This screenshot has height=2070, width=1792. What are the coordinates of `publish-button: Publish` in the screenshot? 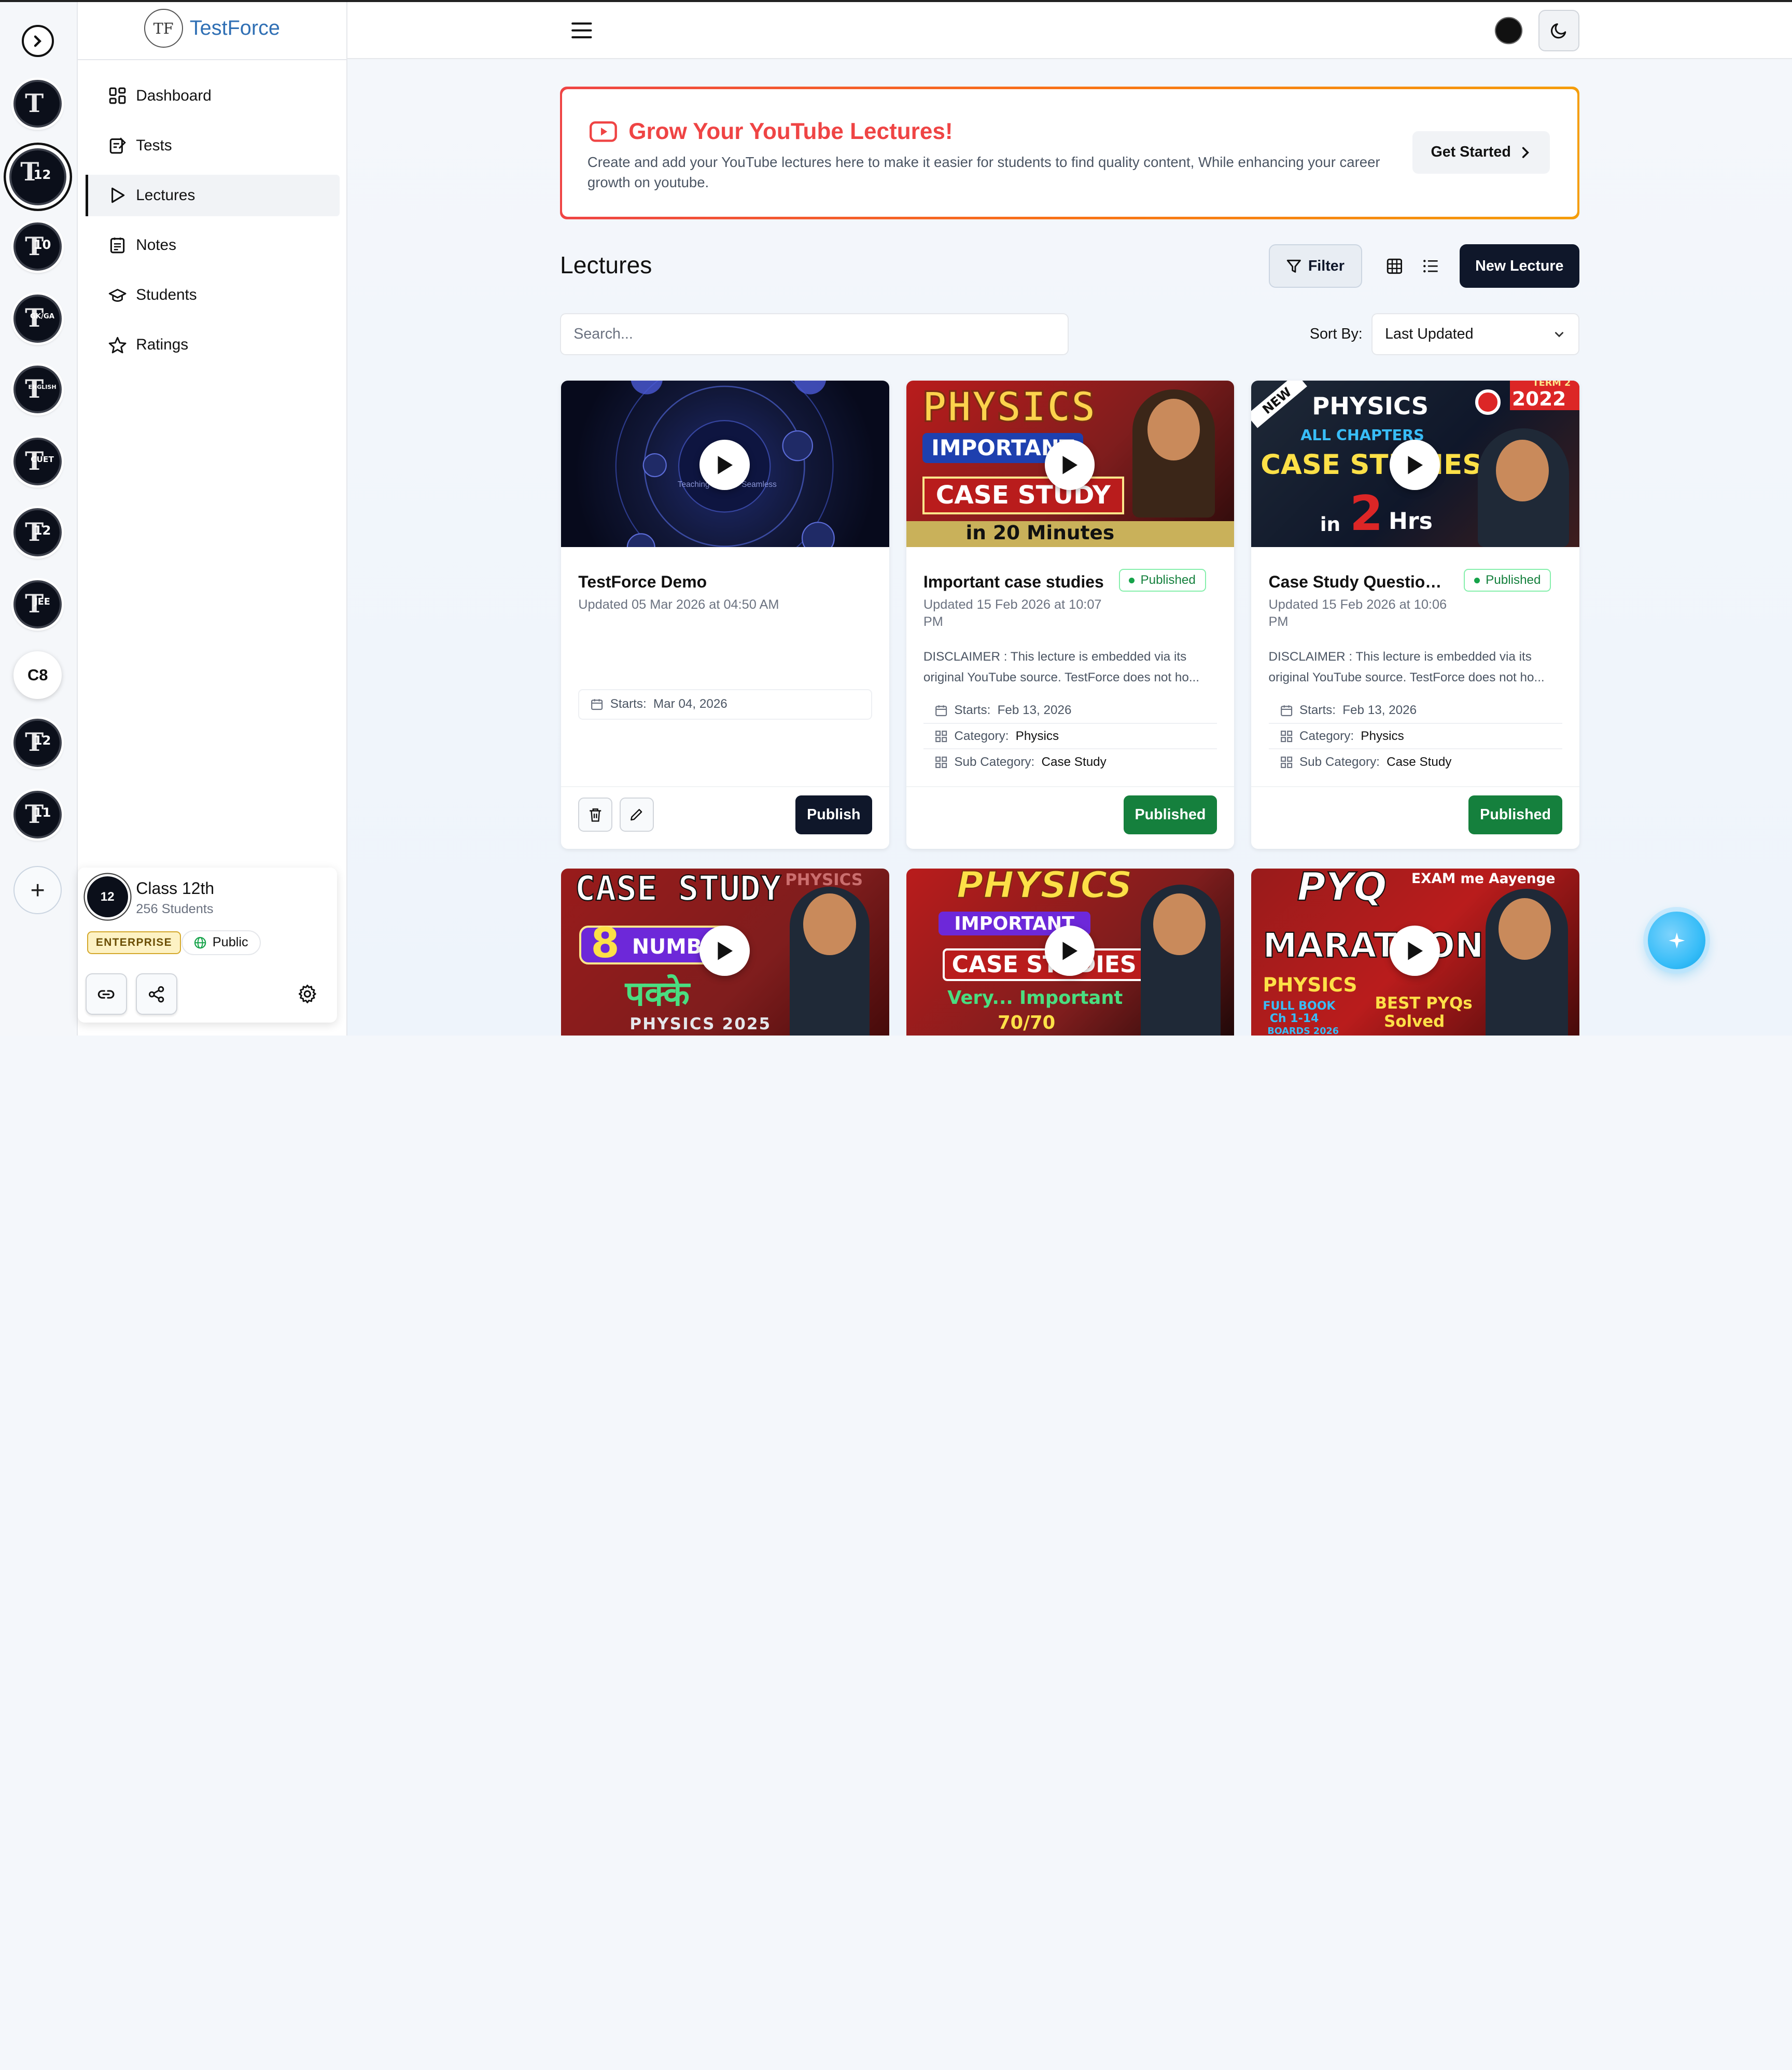 It's located at (833, 814).